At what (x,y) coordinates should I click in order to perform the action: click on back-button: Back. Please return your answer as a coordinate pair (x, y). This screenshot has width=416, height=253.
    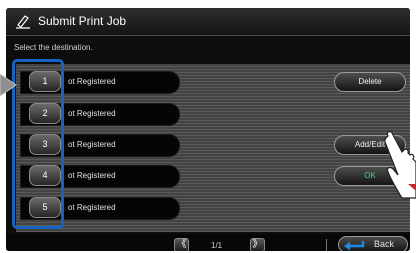
    Looking at the image, I should click on (373, 243).